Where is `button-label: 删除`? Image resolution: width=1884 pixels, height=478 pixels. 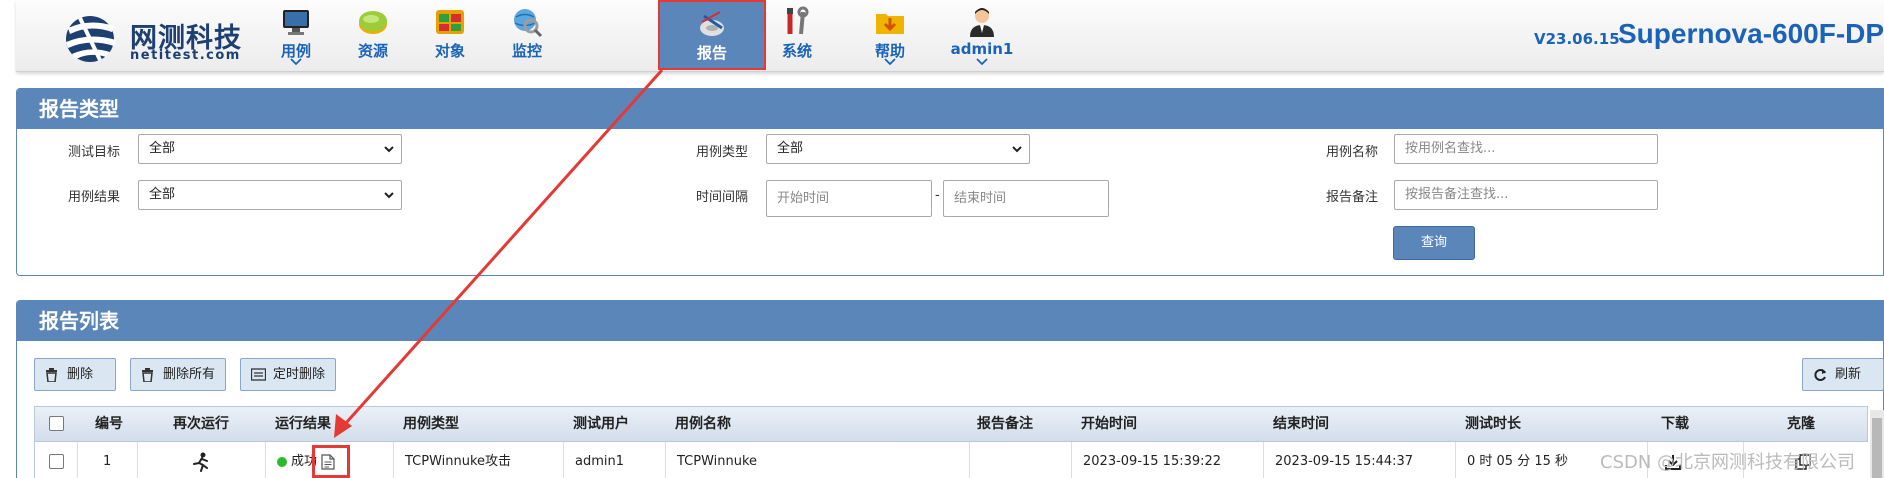 button-label: 删除 is located at coordinates (80, 374).